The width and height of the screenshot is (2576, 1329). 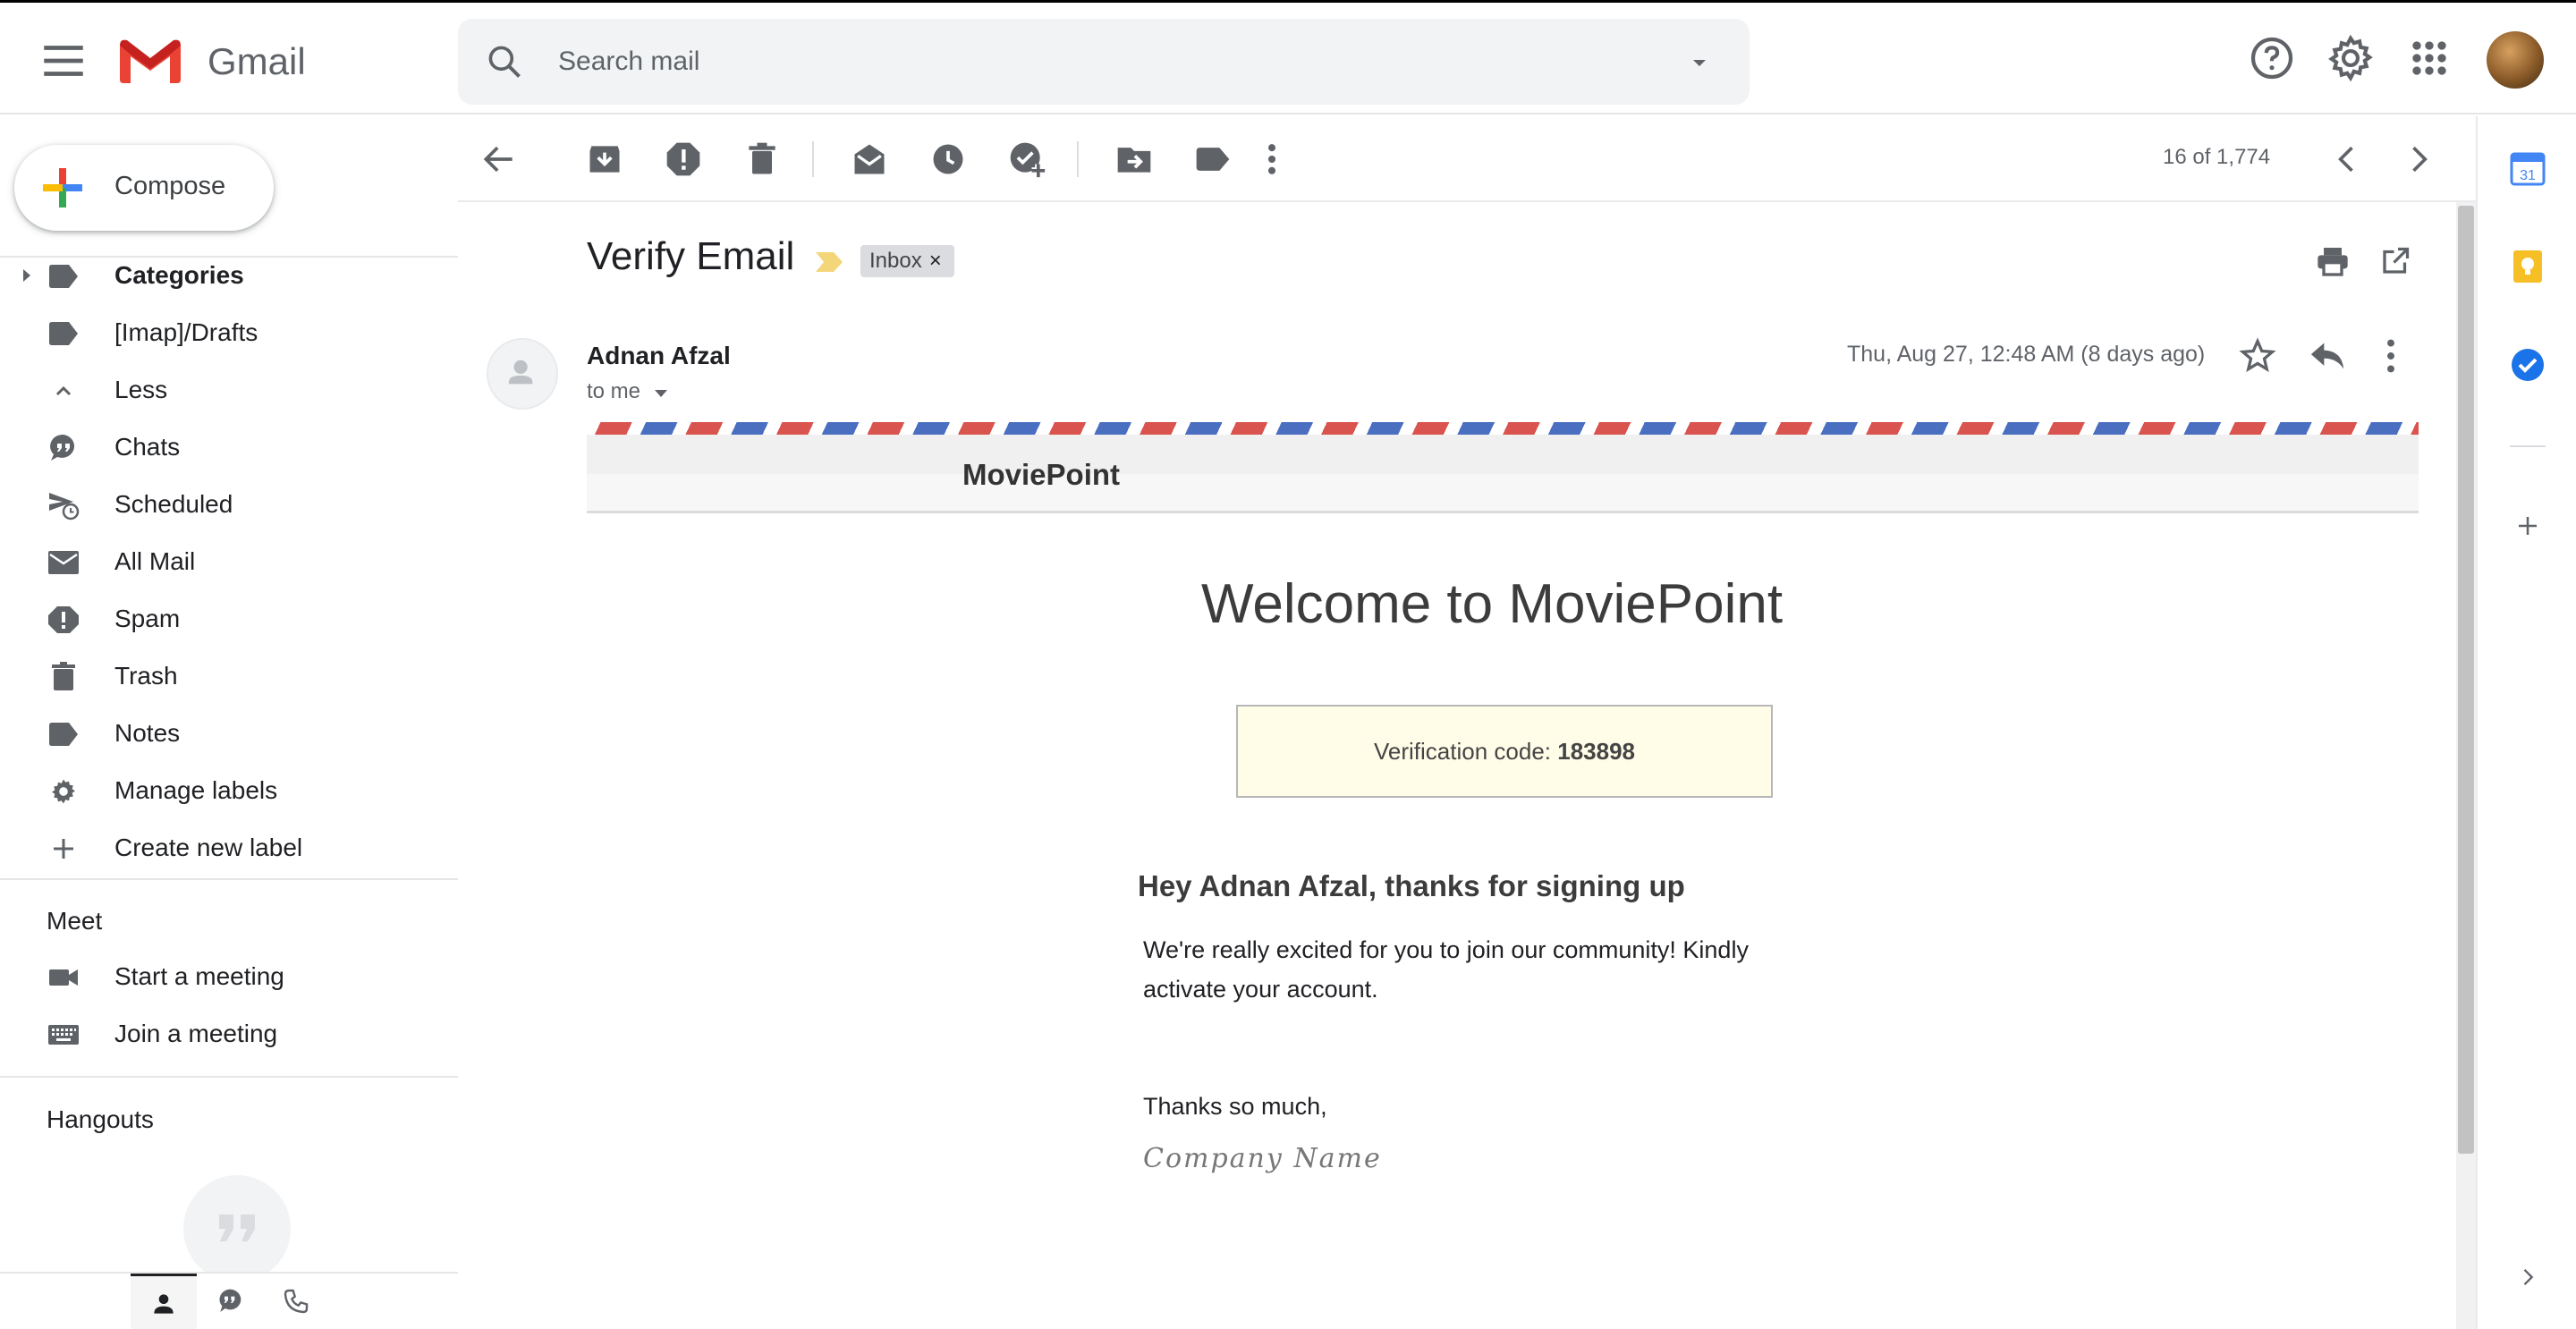 I want to click on older-chevron-right-icon, so click(x=2418, y=159).